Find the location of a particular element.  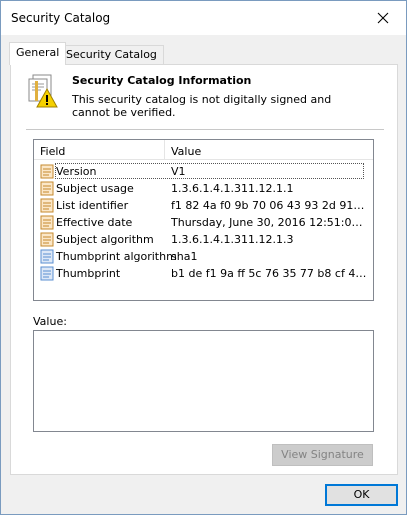

value-label: Value: is located at coordinates (50, 321).